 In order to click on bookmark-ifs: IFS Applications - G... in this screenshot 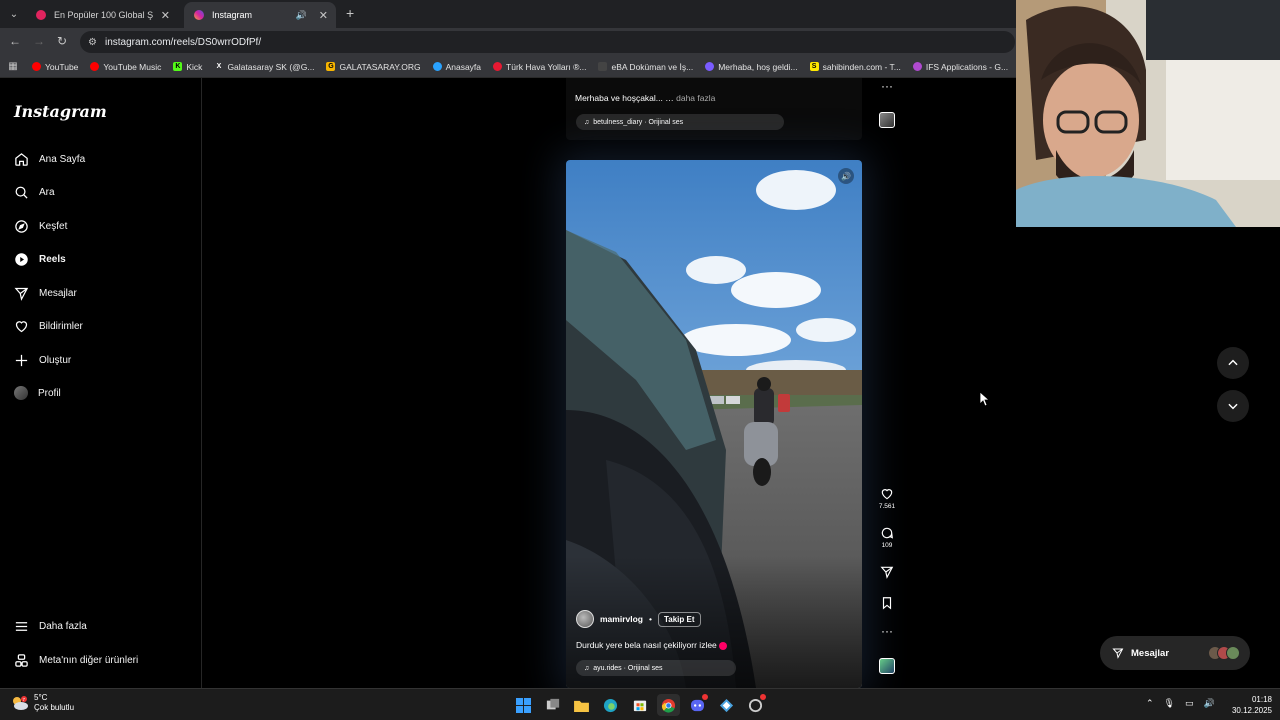, I will do `click(960, 67)`.